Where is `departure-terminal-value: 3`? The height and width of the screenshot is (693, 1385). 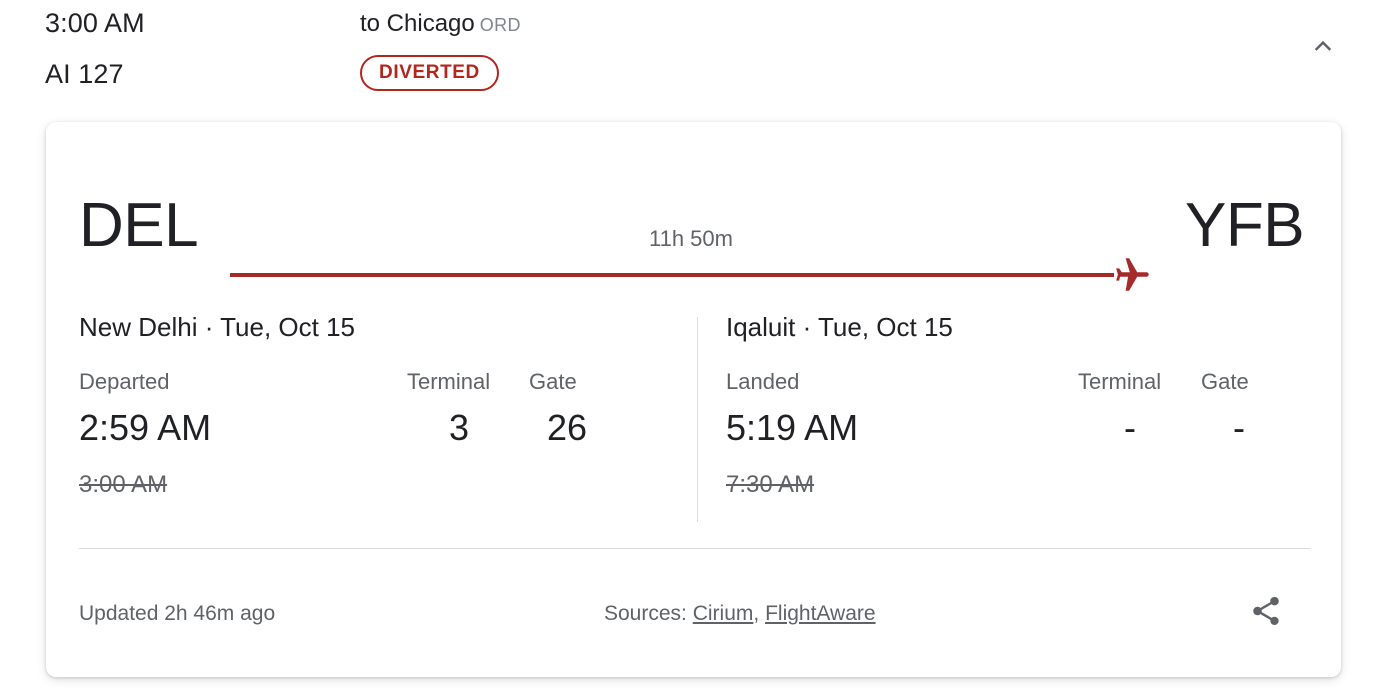 departure-terminal-value: 3 is located at coordinates (459, 427).